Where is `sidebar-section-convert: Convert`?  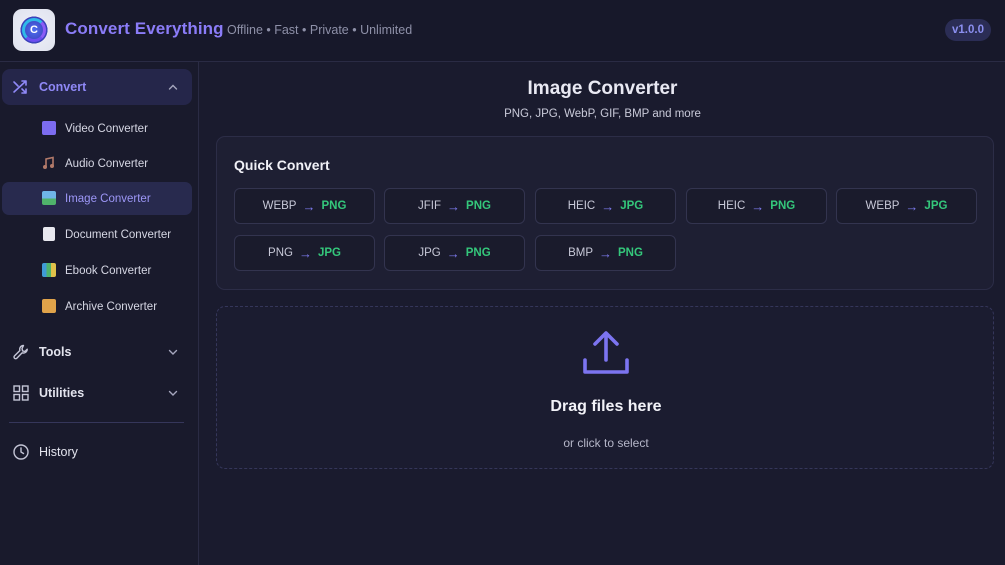 sidebar-section-convert: Convert is located at coordinates (97, 87).